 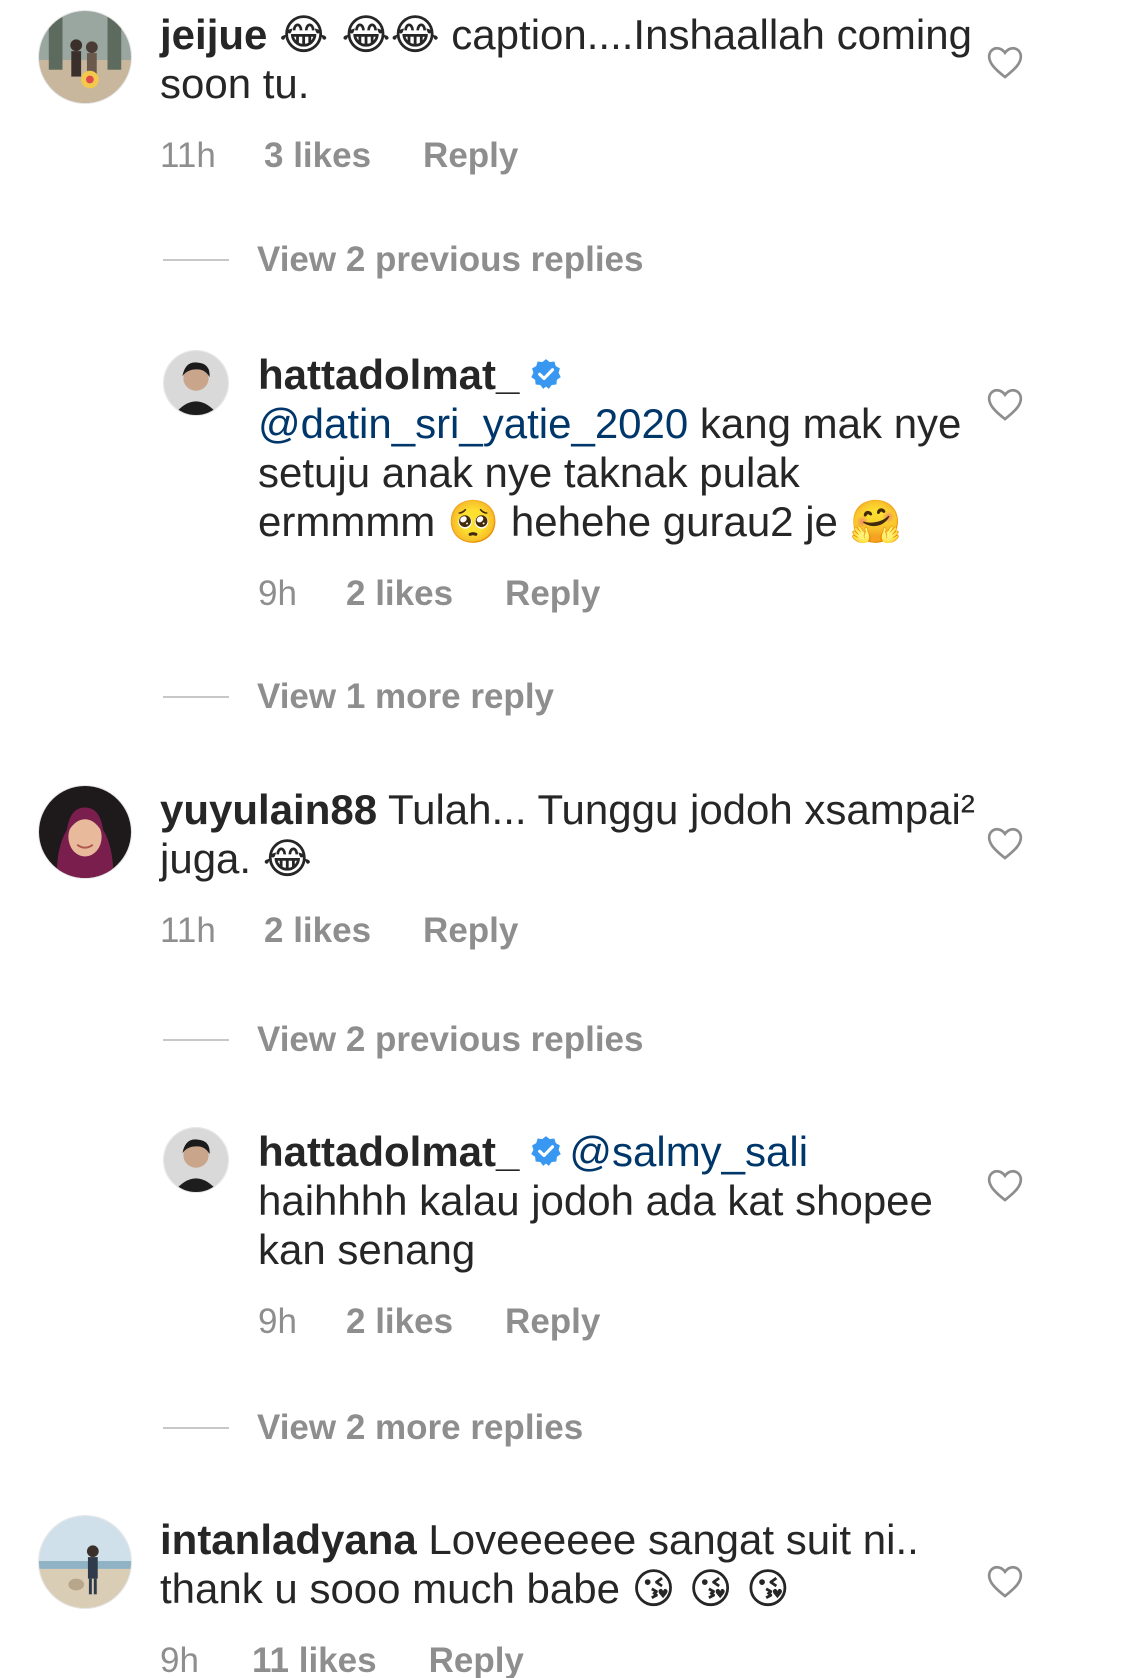 I want to click on view-more-replies: View 1 more reply, so click(x=358, y=697).